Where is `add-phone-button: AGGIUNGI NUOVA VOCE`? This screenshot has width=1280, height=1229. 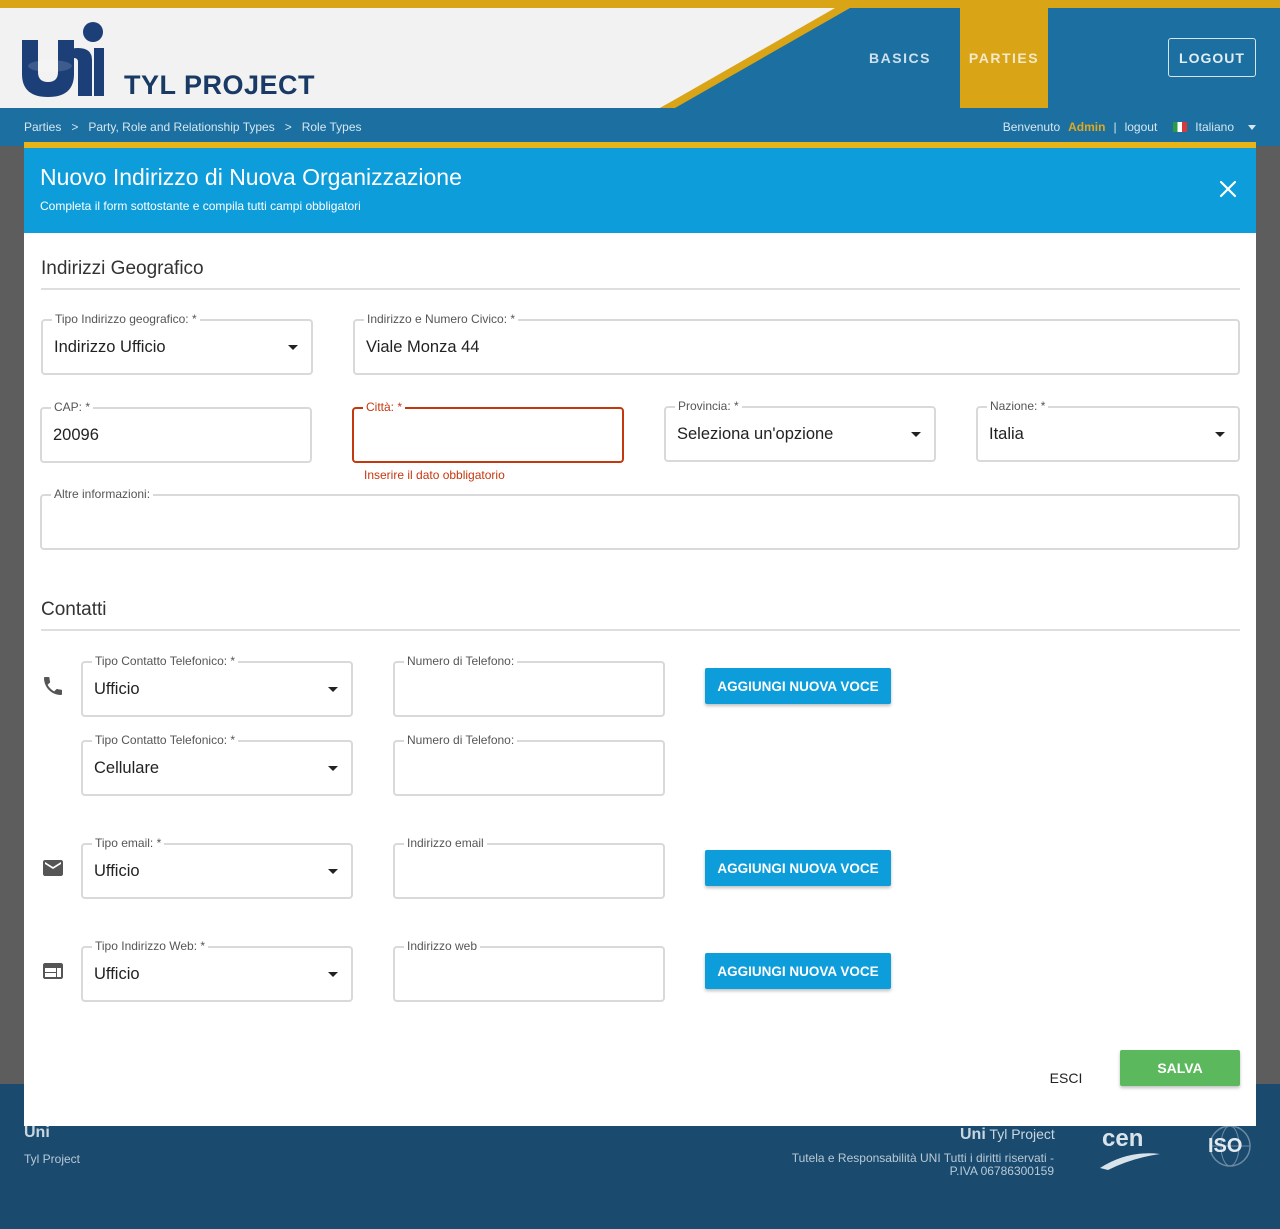 add-phone-button: AGGIUNGI NUOVA VOCE is located at coordinates (798, 686).